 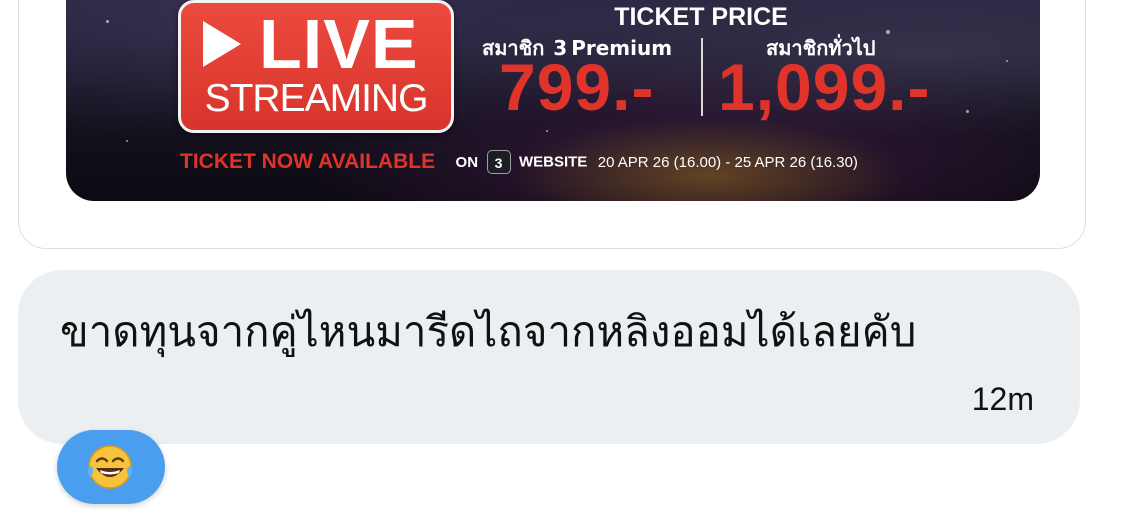 I want to click on app-3-icon: 3, so click(x=498, y=162).